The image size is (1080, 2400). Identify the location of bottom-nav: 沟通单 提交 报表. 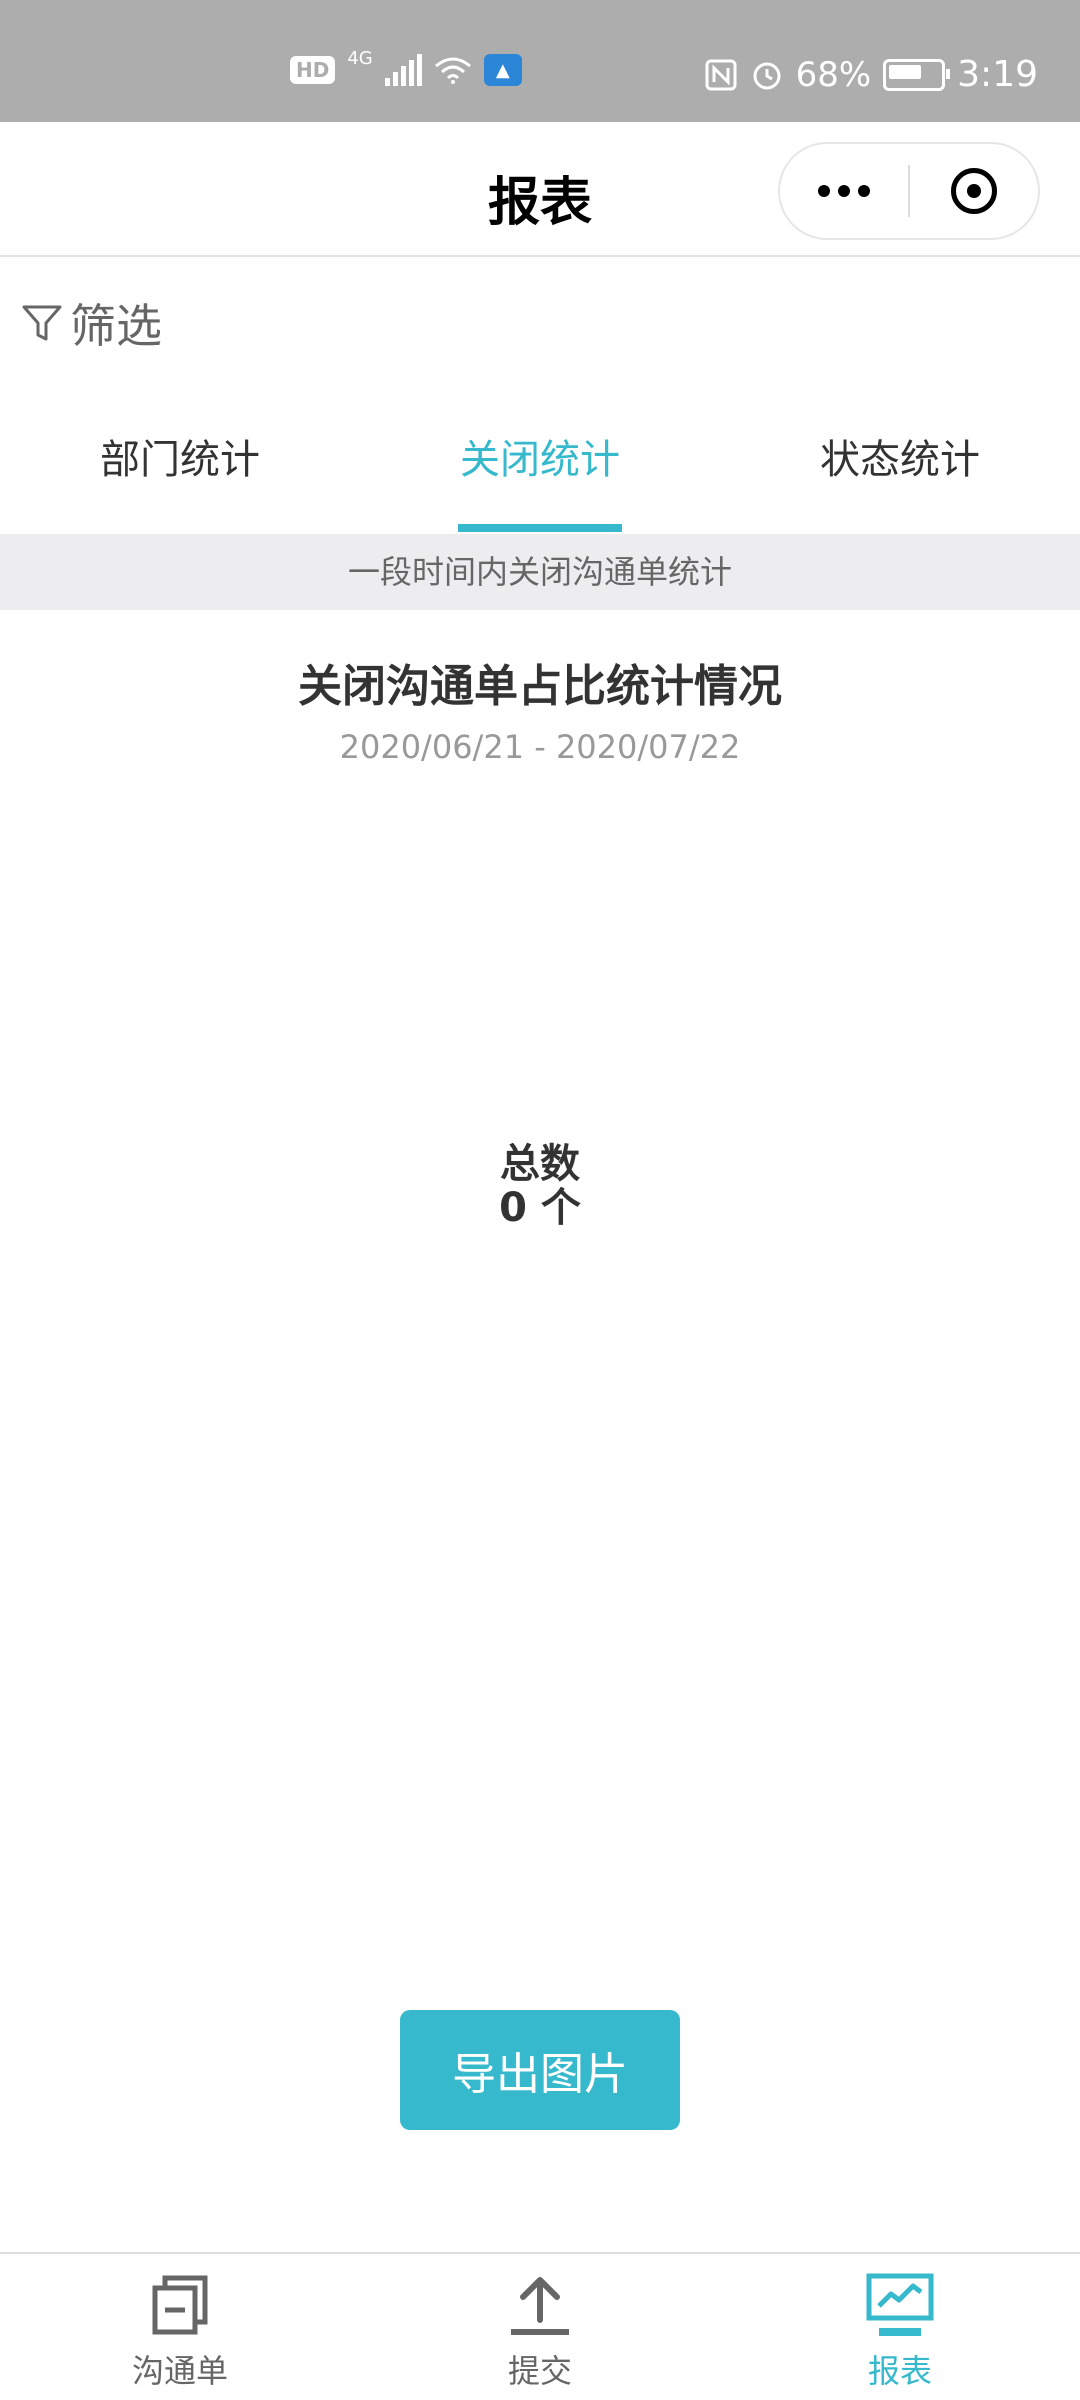
(540, 2326).